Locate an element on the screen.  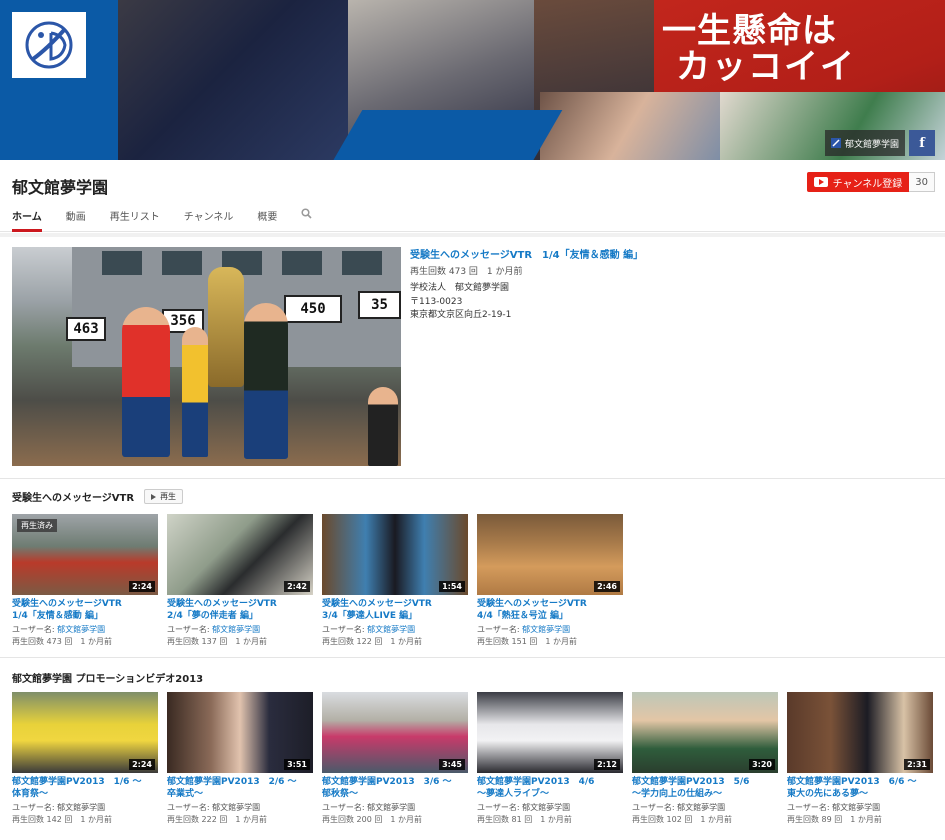
tab-playlists: 再生リスト is located at coordinates (135, 220).